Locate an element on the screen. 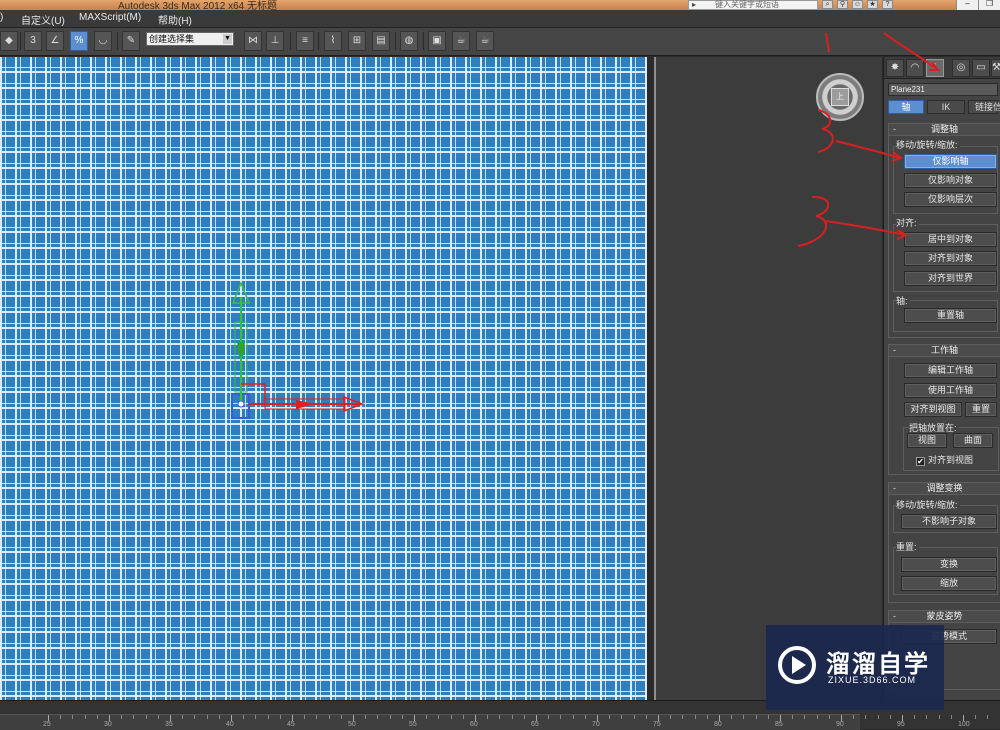 The width and height of the screenshot is (1000, 730). user-icon: ☺ is located at coordinates (857, 4).